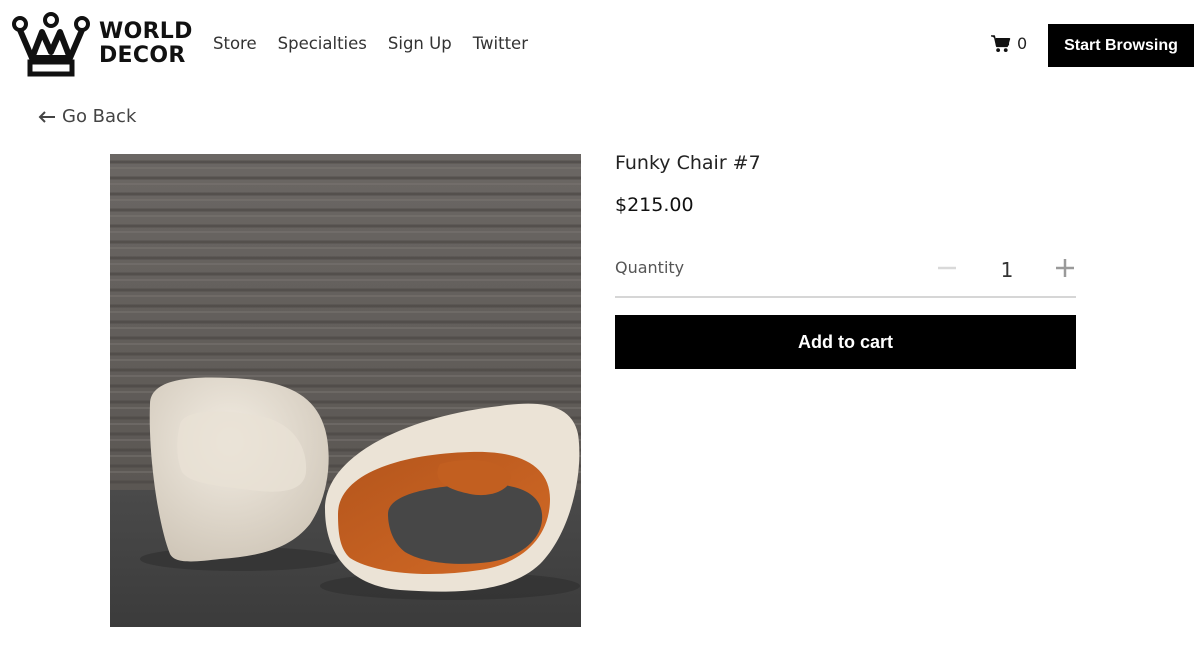 The height and width of the screenshot is (645, 1200). I want to click on quantity-value: 1, so click(1007, 270).